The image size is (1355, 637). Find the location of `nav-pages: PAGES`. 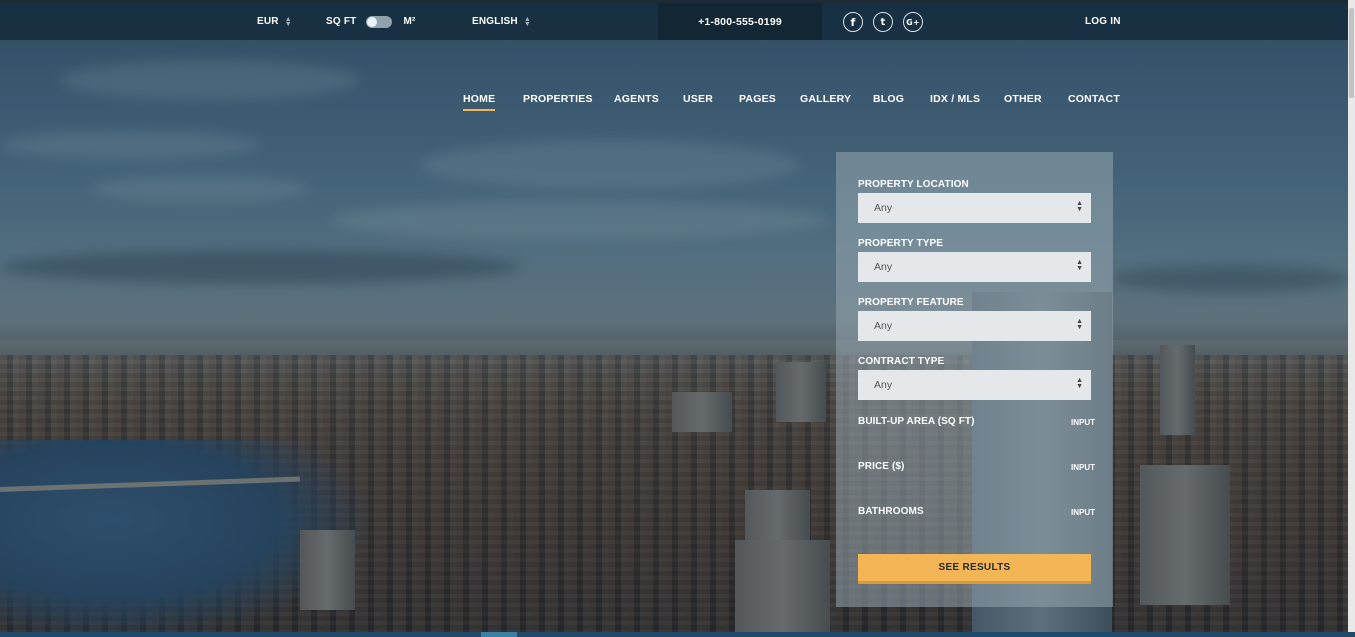

nav-pages: PAGES is located at coordinates (757, 99).